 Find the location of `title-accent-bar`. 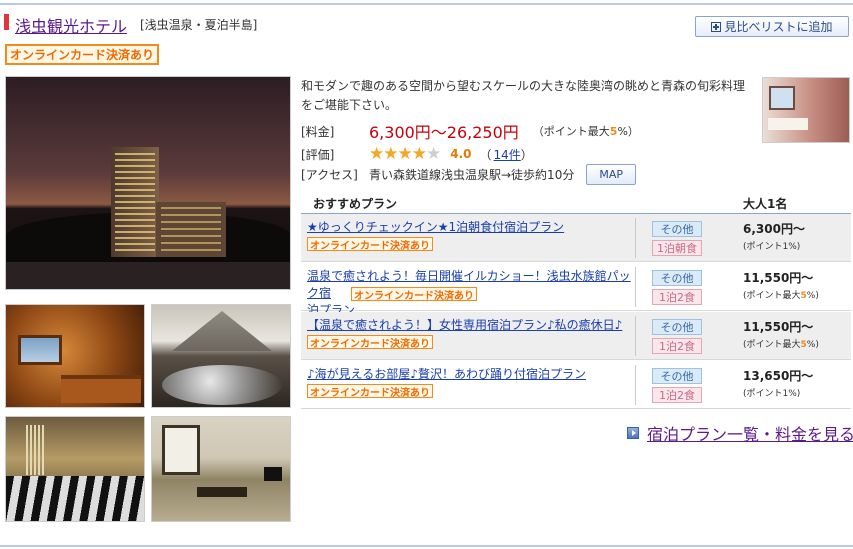

title-accent-bar is located at coordinates (6, 22).